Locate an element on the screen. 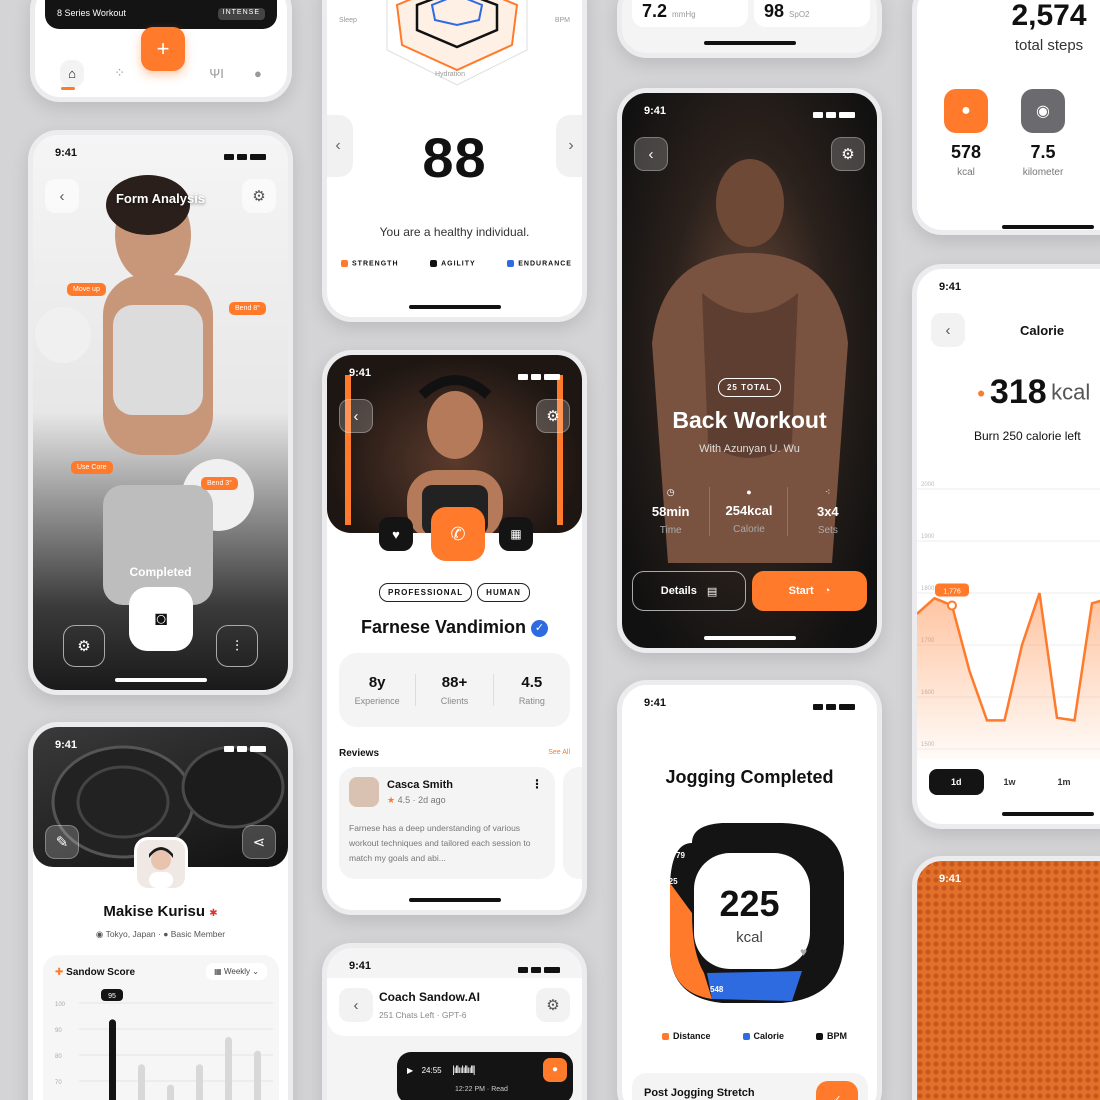  check-button: ✓ is located at coordinates (837, 1090).